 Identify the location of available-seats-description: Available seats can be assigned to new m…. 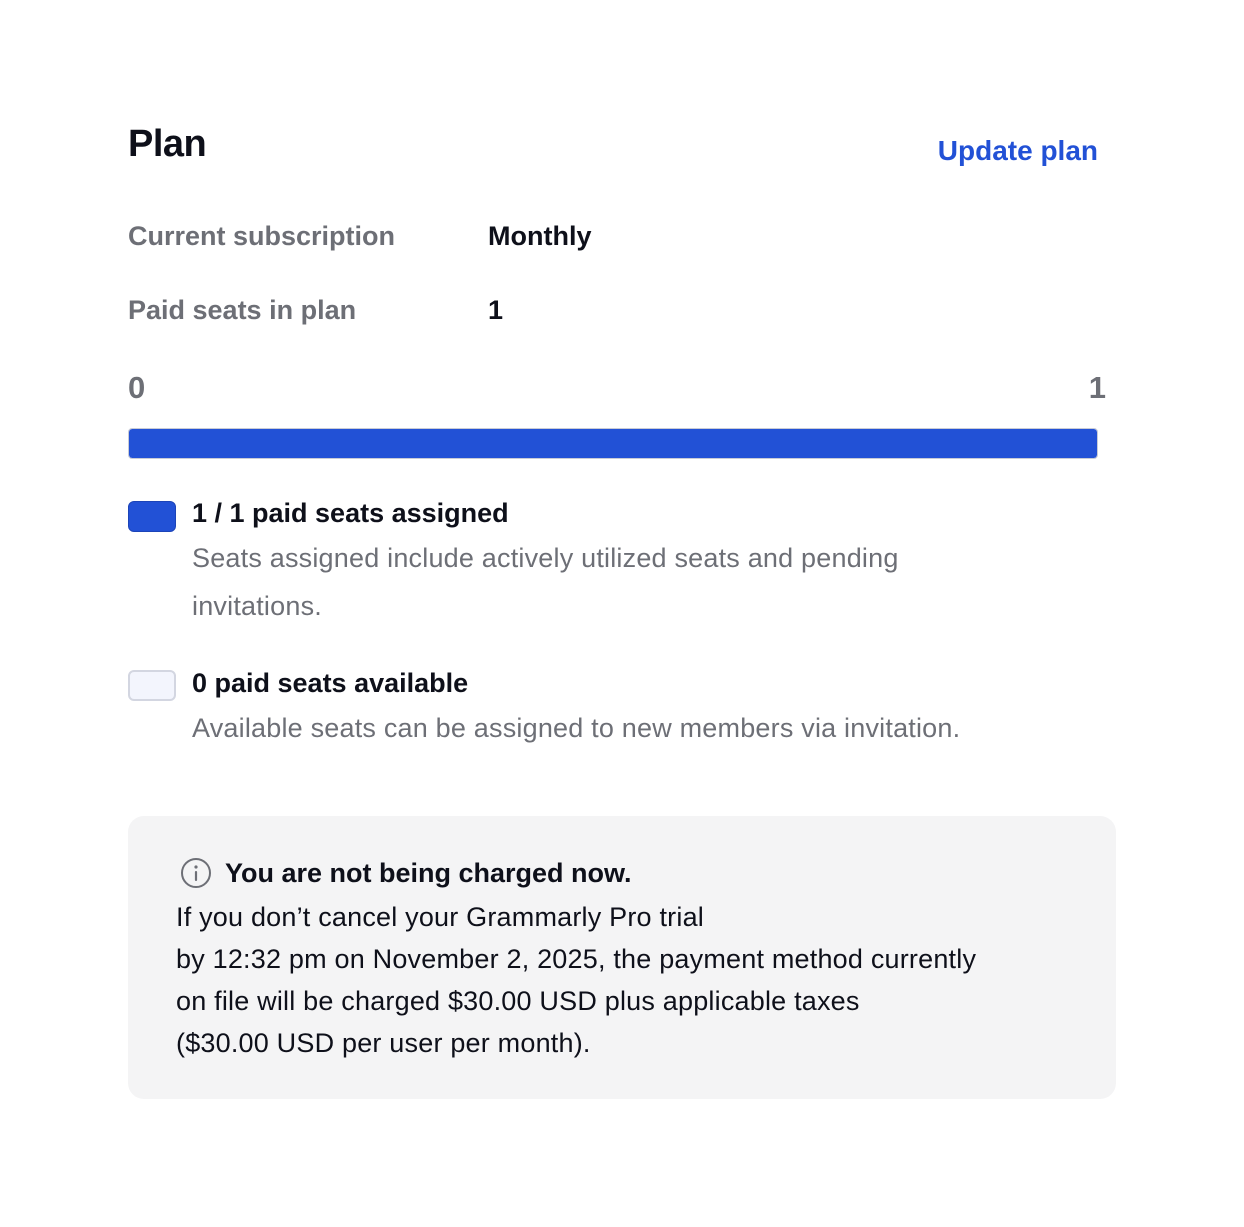
(576, 728).